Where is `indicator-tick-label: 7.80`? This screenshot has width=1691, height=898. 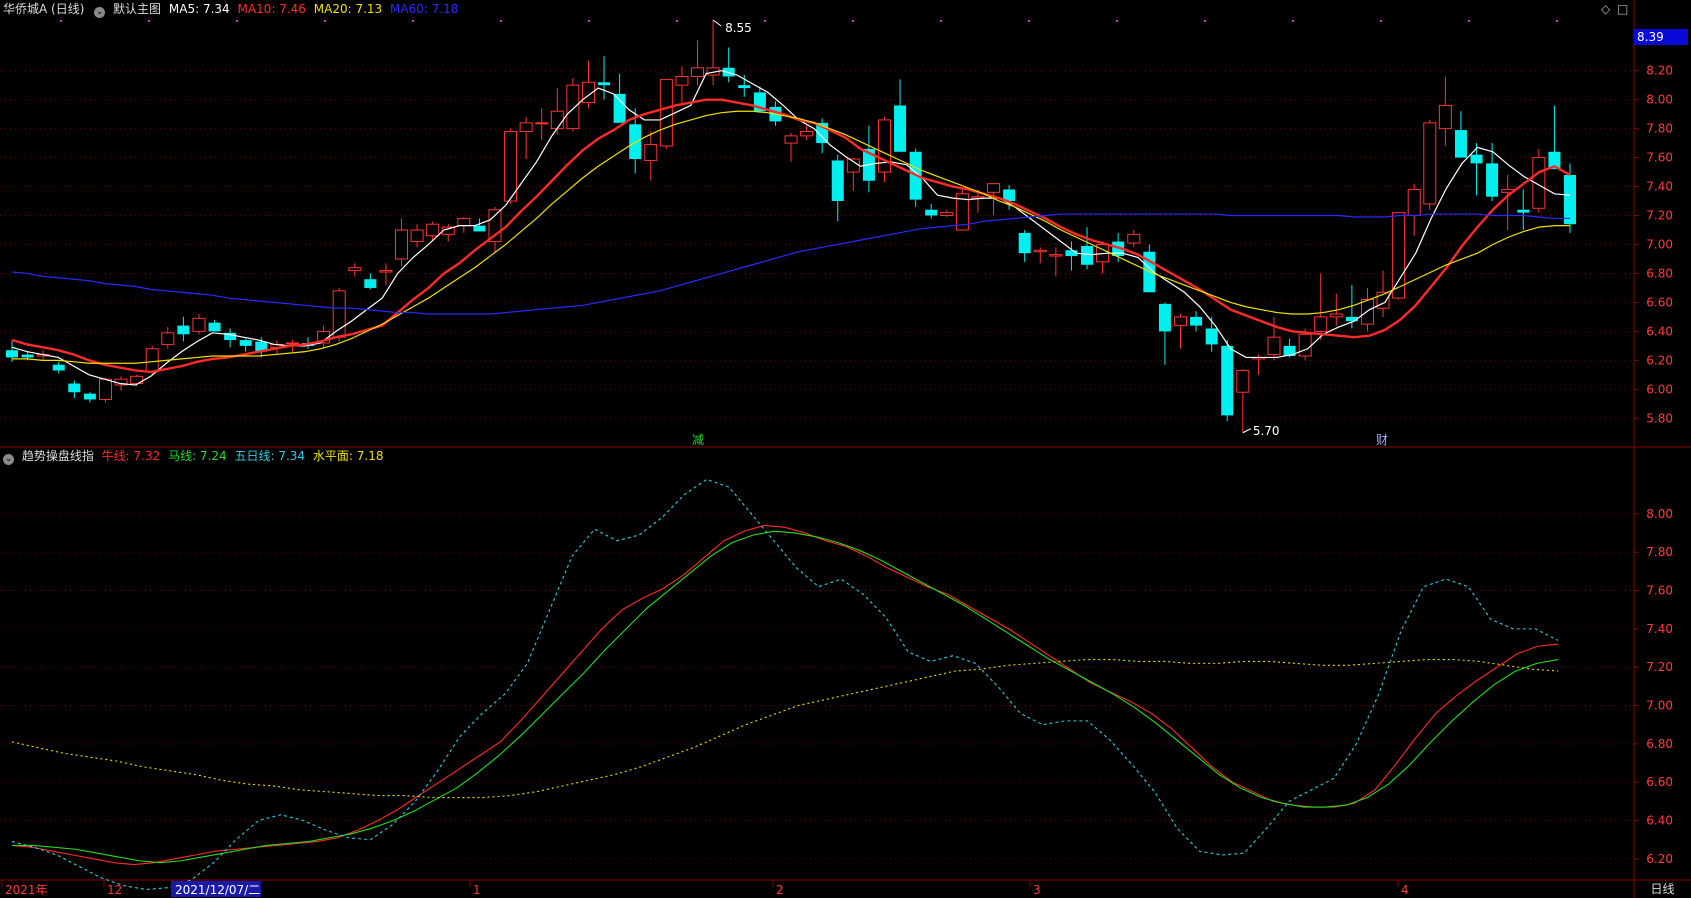
indicator-tick-label: 7.80 is located at coordinates (1659, 552).